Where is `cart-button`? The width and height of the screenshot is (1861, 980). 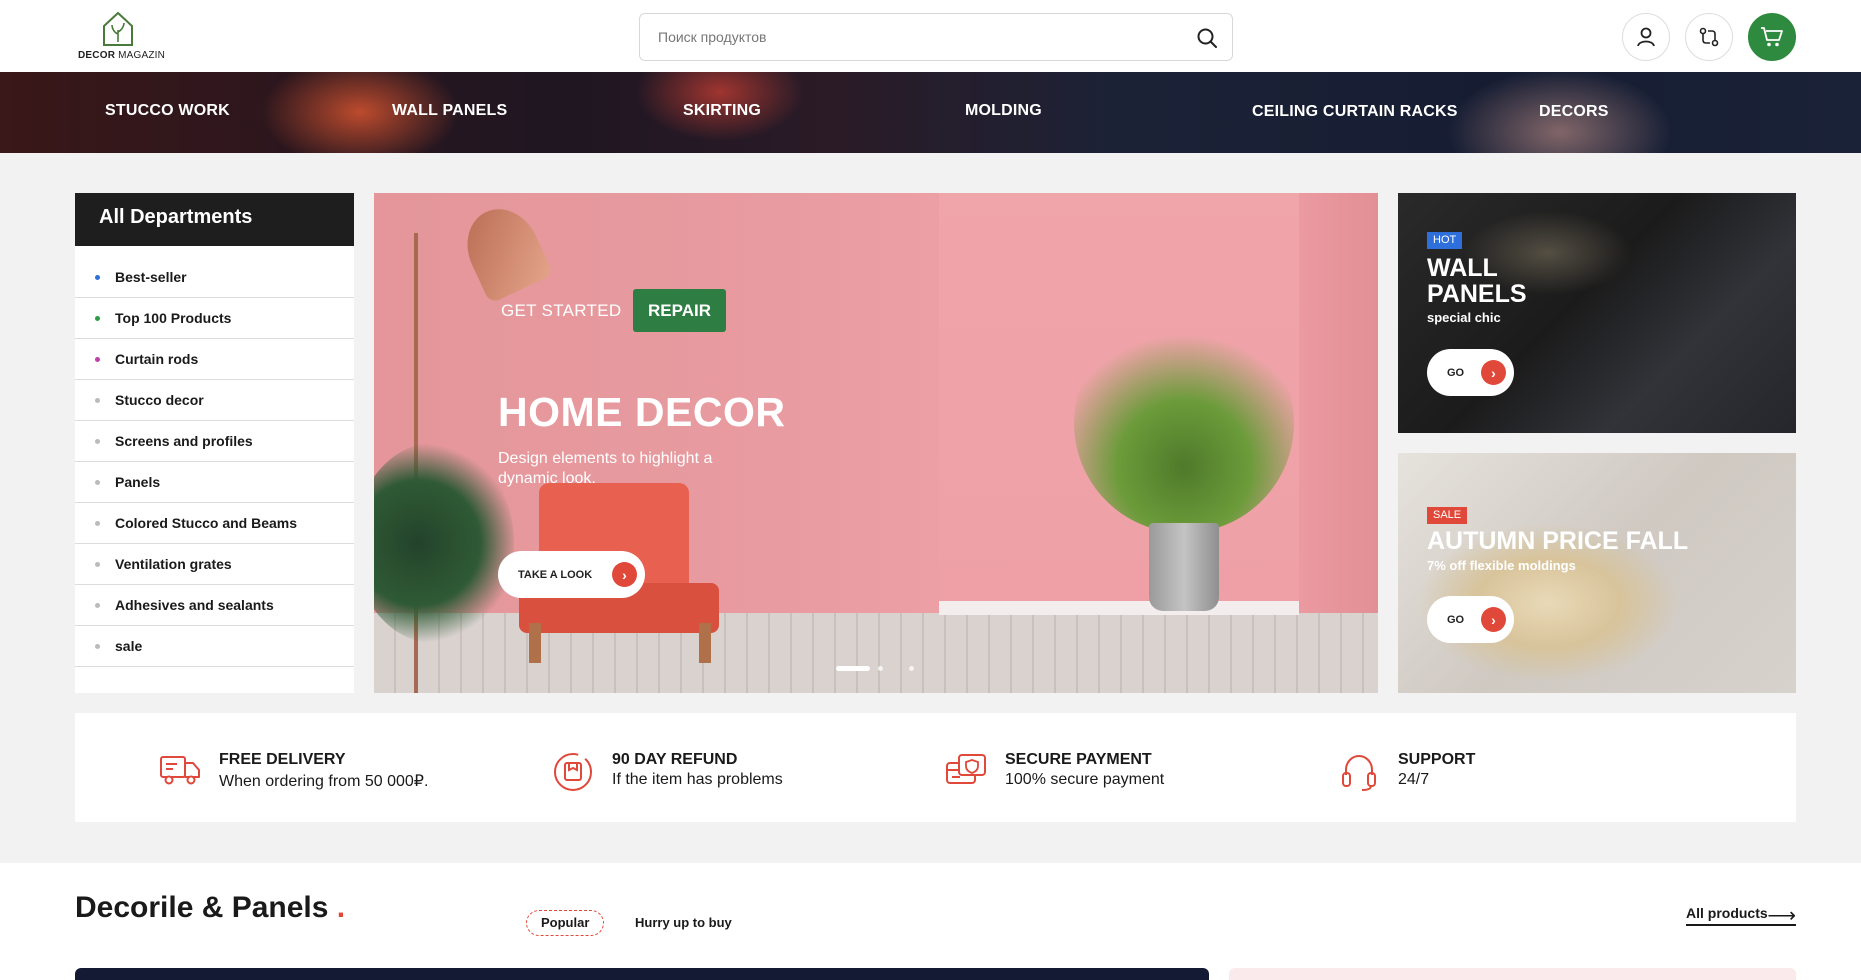
cart-button is located at coordinates (1772, 37).